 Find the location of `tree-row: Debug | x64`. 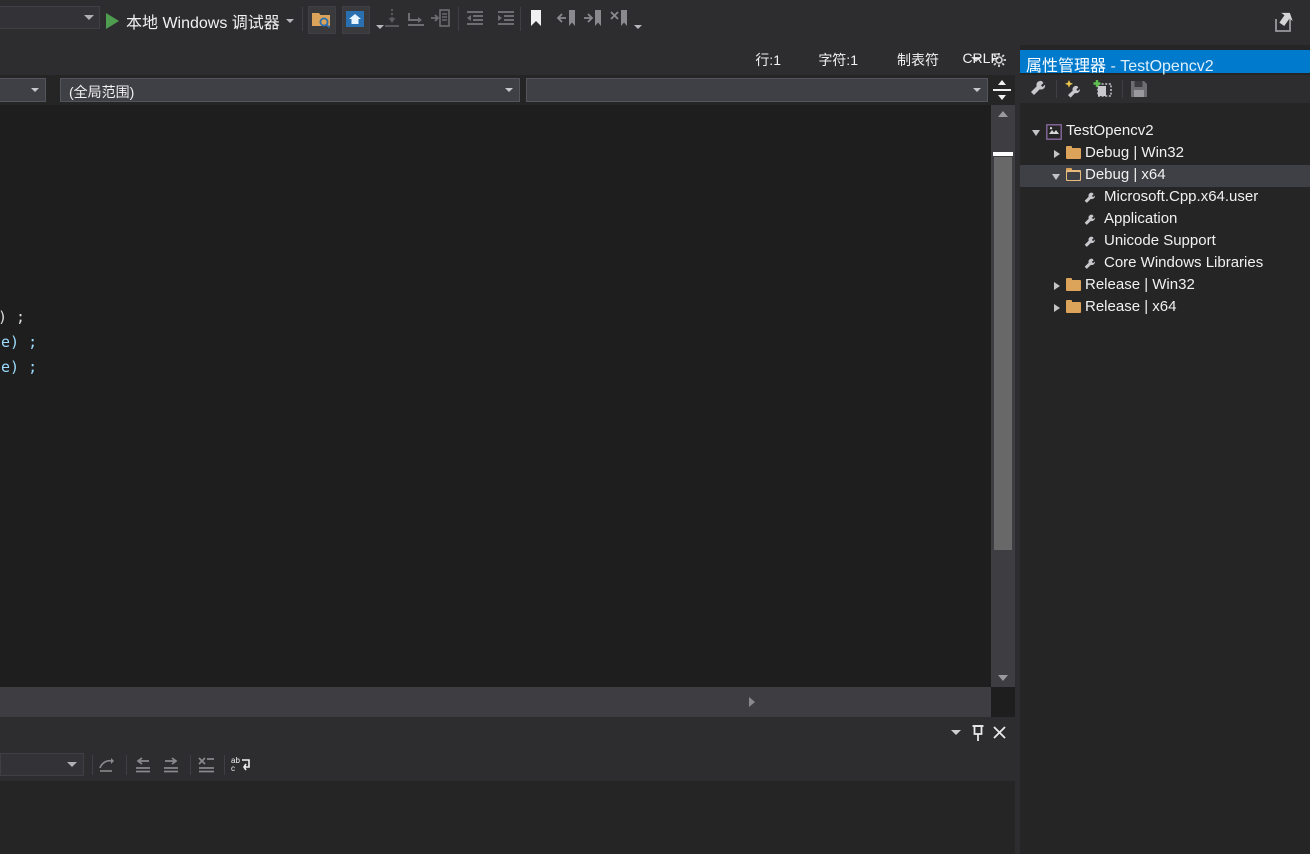

tree-row: Debug | x64 is located at coordinates (1165, 176).